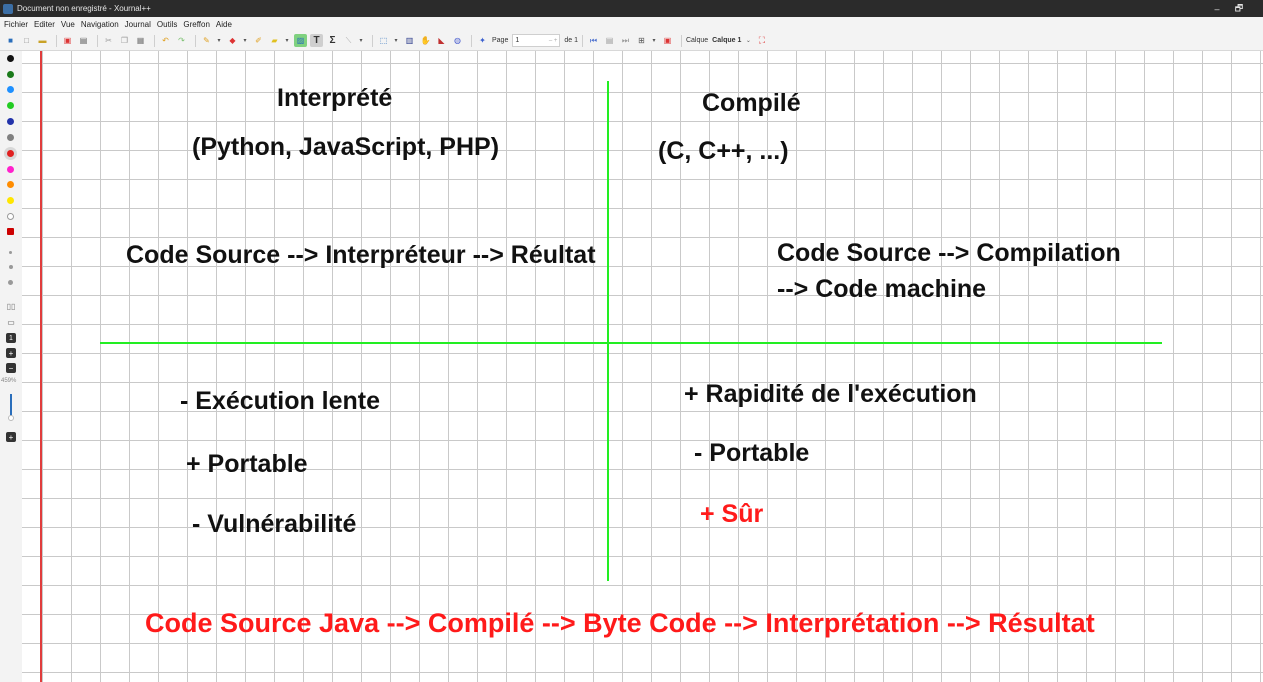 The height and width of the screenshot is (682, 1263). Describe the element at coordinates (41, 366) in the screenshot. I see `margin-line` at that location.